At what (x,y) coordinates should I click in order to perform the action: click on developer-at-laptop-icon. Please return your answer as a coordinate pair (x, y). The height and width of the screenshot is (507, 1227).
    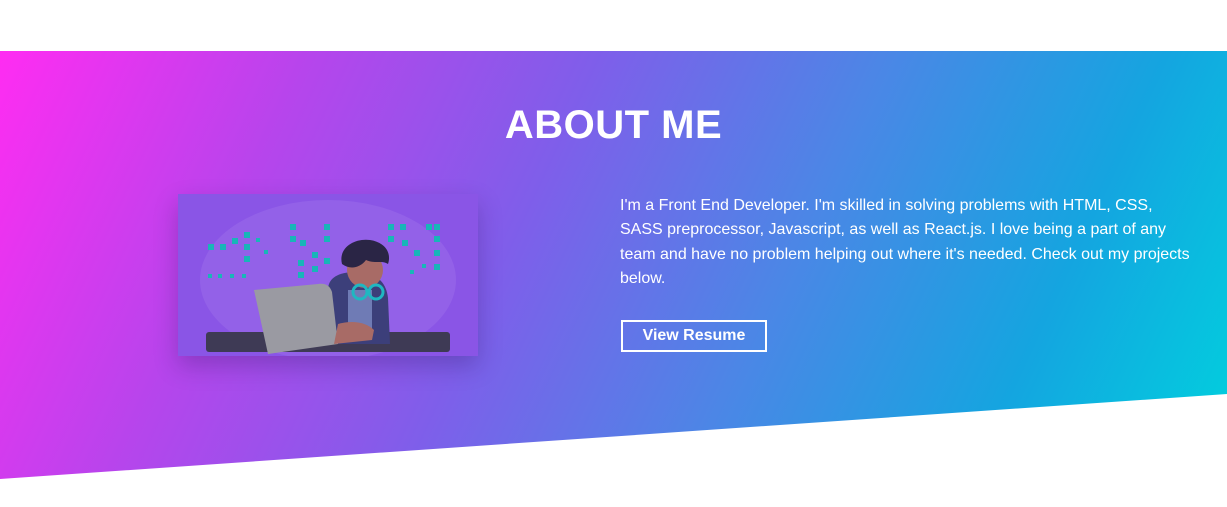
    Looking at the image, I should click on (328, 275).